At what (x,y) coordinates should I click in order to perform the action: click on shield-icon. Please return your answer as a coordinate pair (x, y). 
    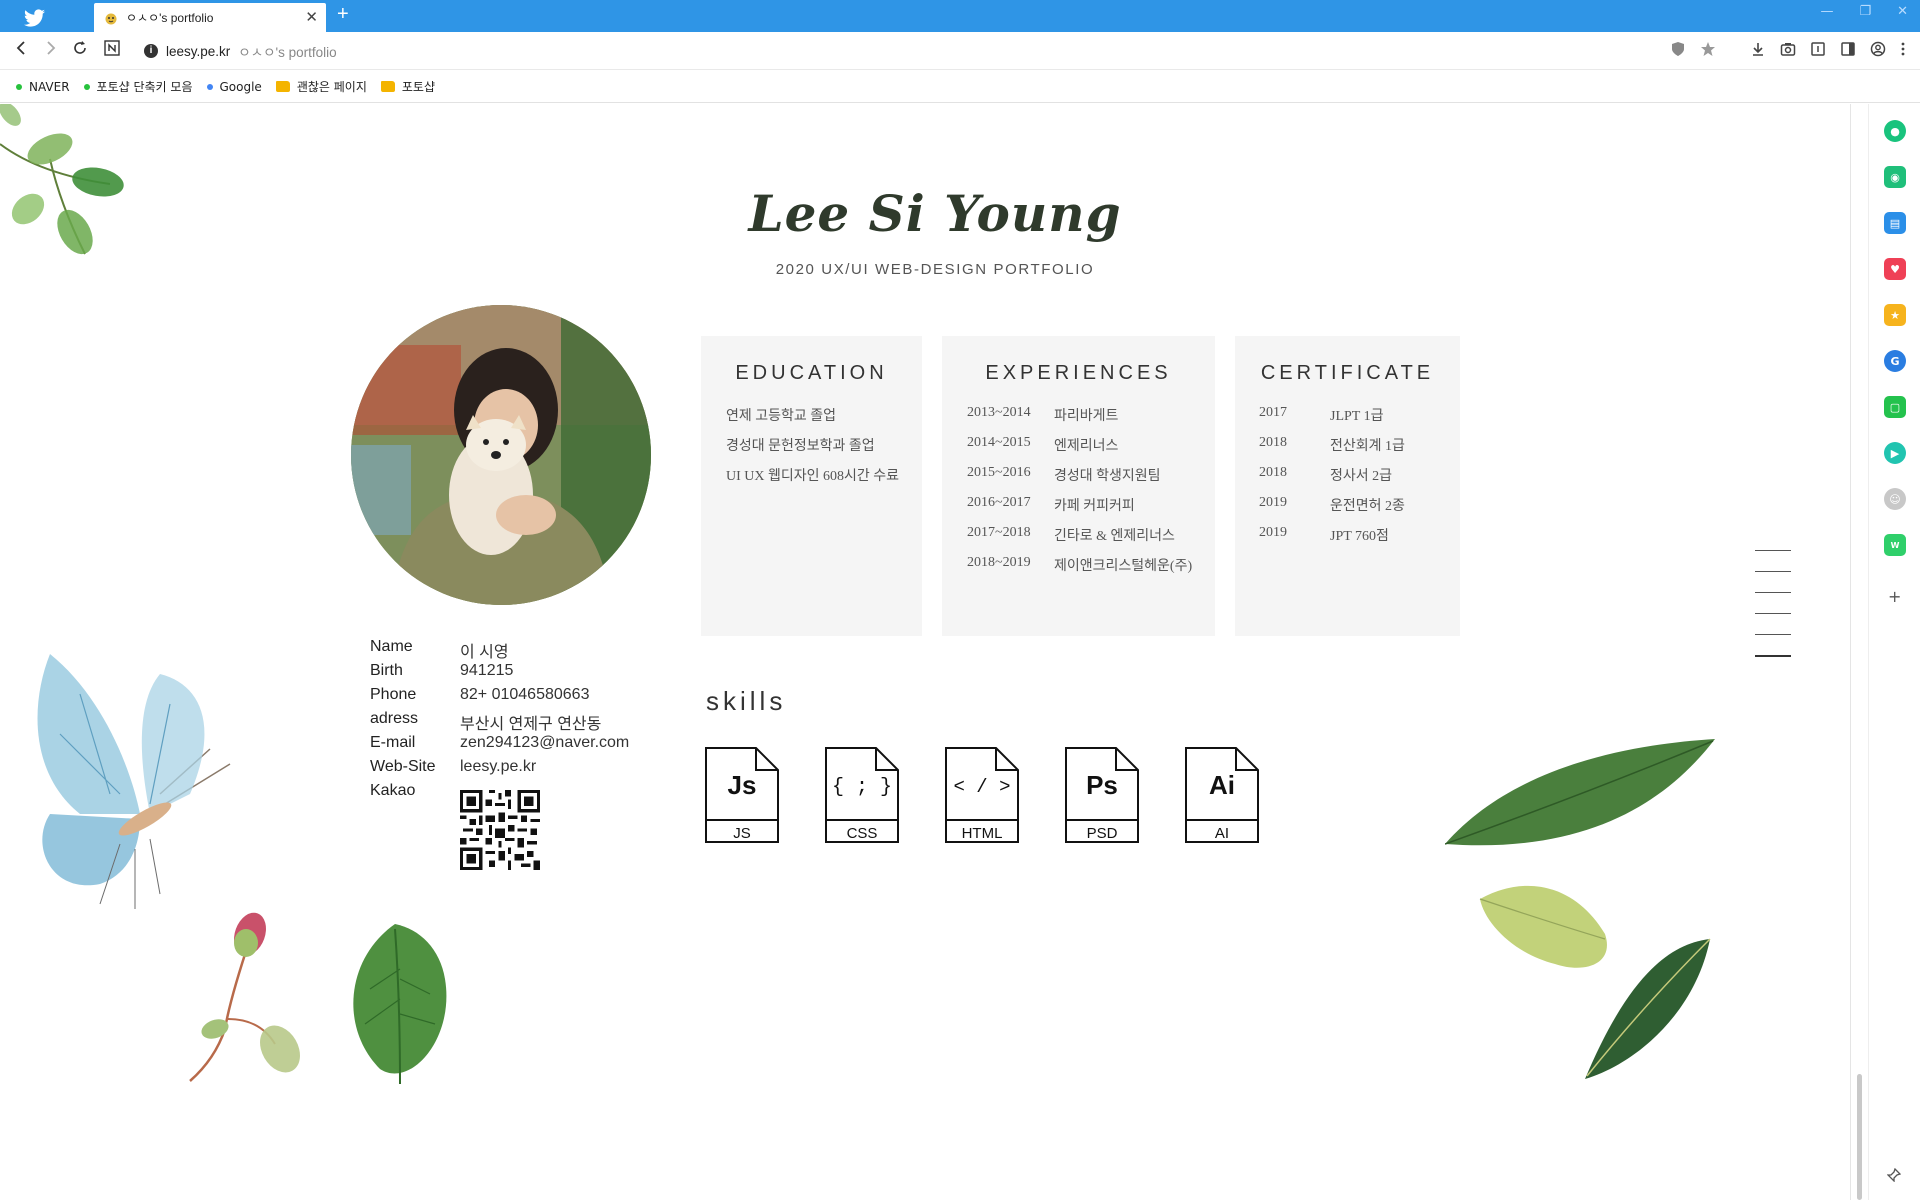
    Looking at the image, I should click on (1678, 51).